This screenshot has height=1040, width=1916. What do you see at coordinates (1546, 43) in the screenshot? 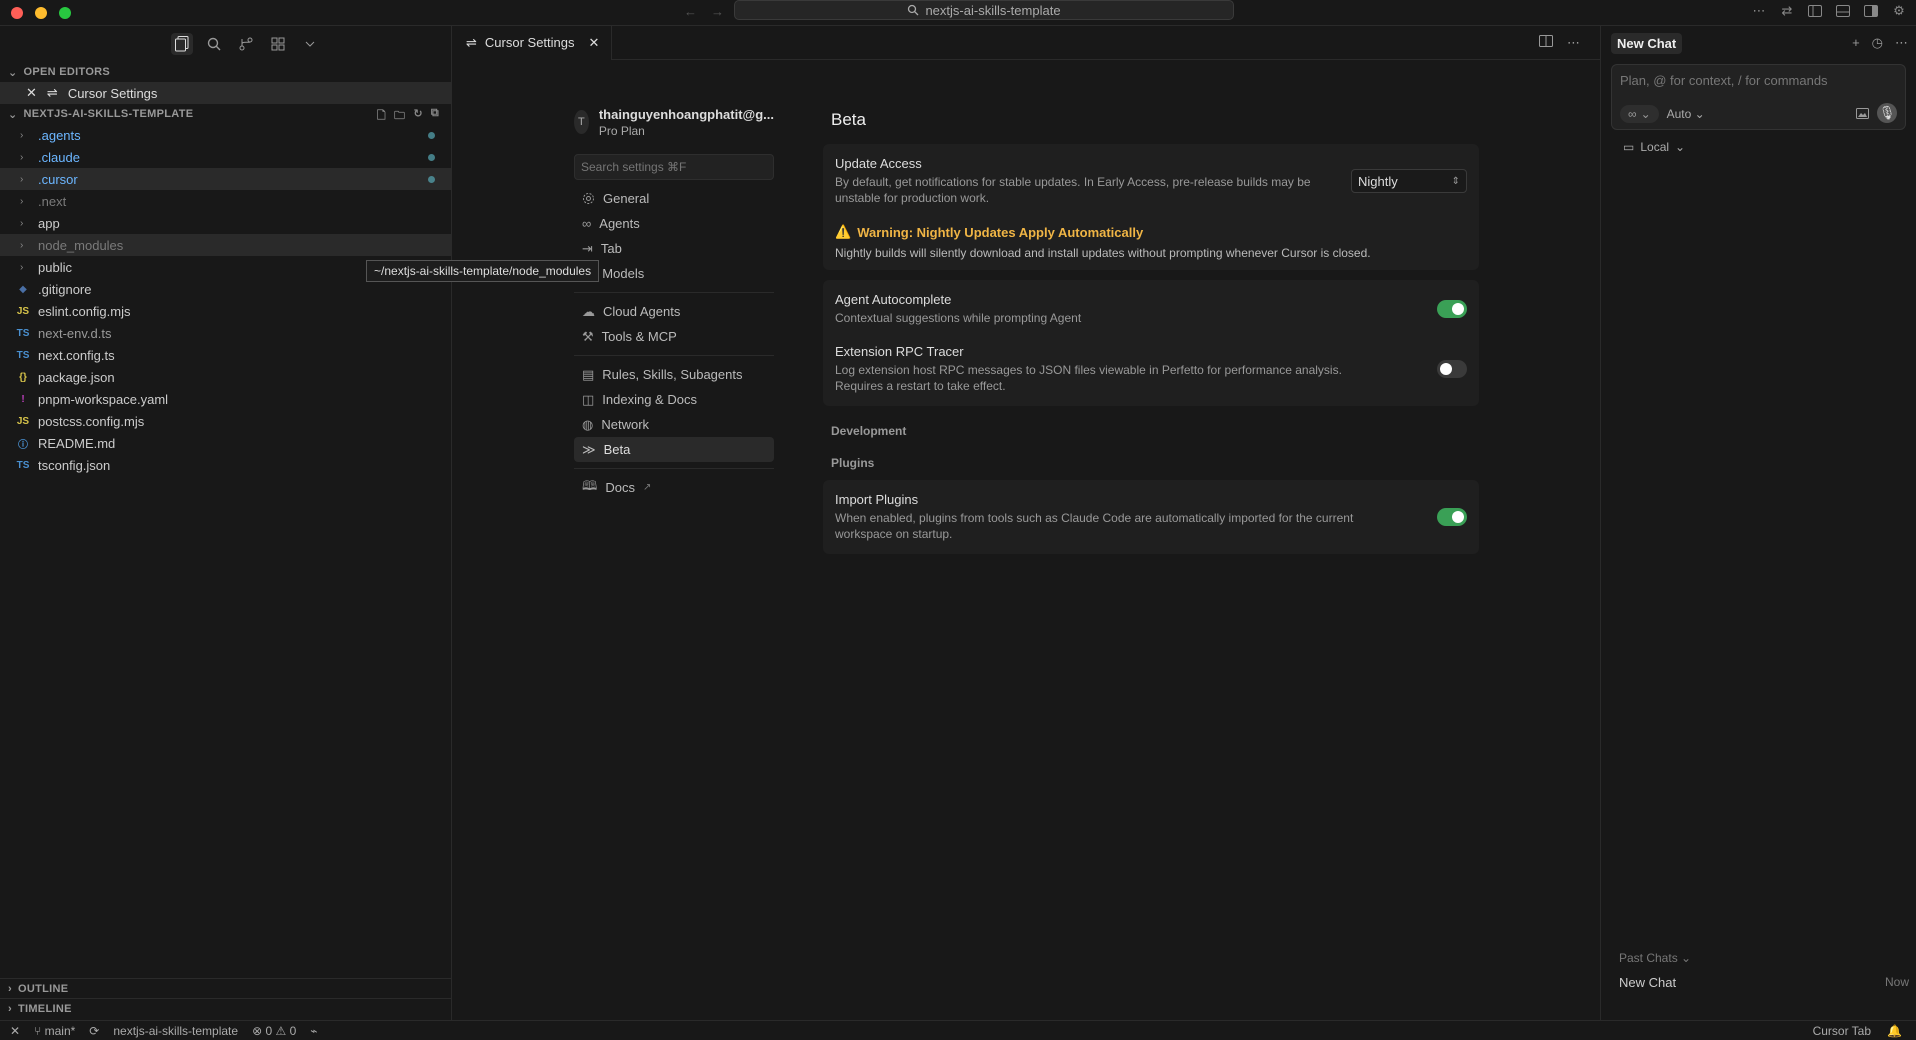
I see `split-editor-icon` at bounding box center [1546, 43].